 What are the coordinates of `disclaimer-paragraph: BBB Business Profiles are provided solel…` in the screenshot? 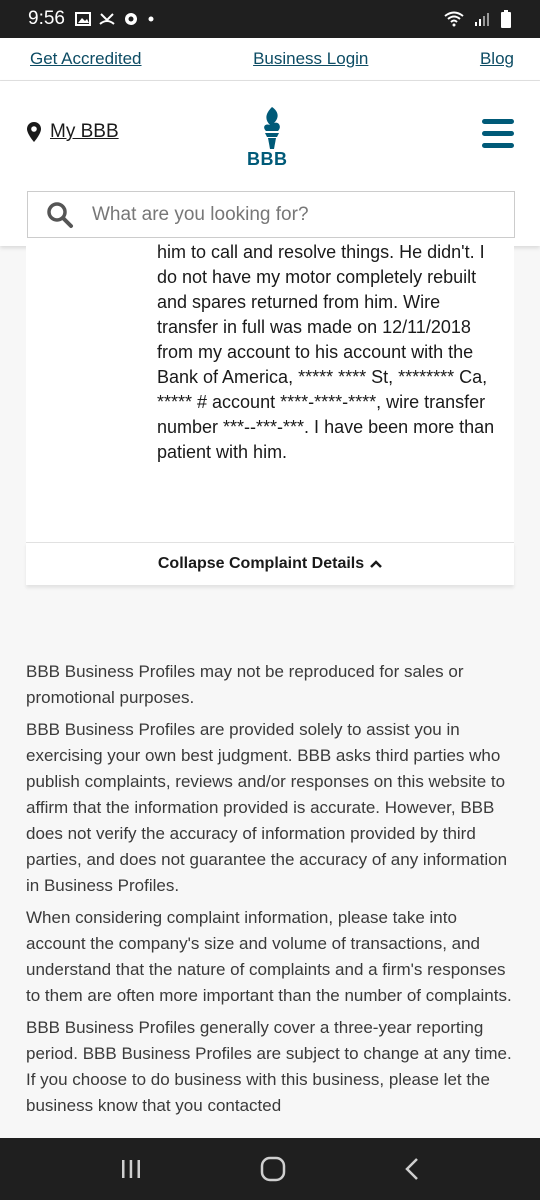 It's located at (267, 807).